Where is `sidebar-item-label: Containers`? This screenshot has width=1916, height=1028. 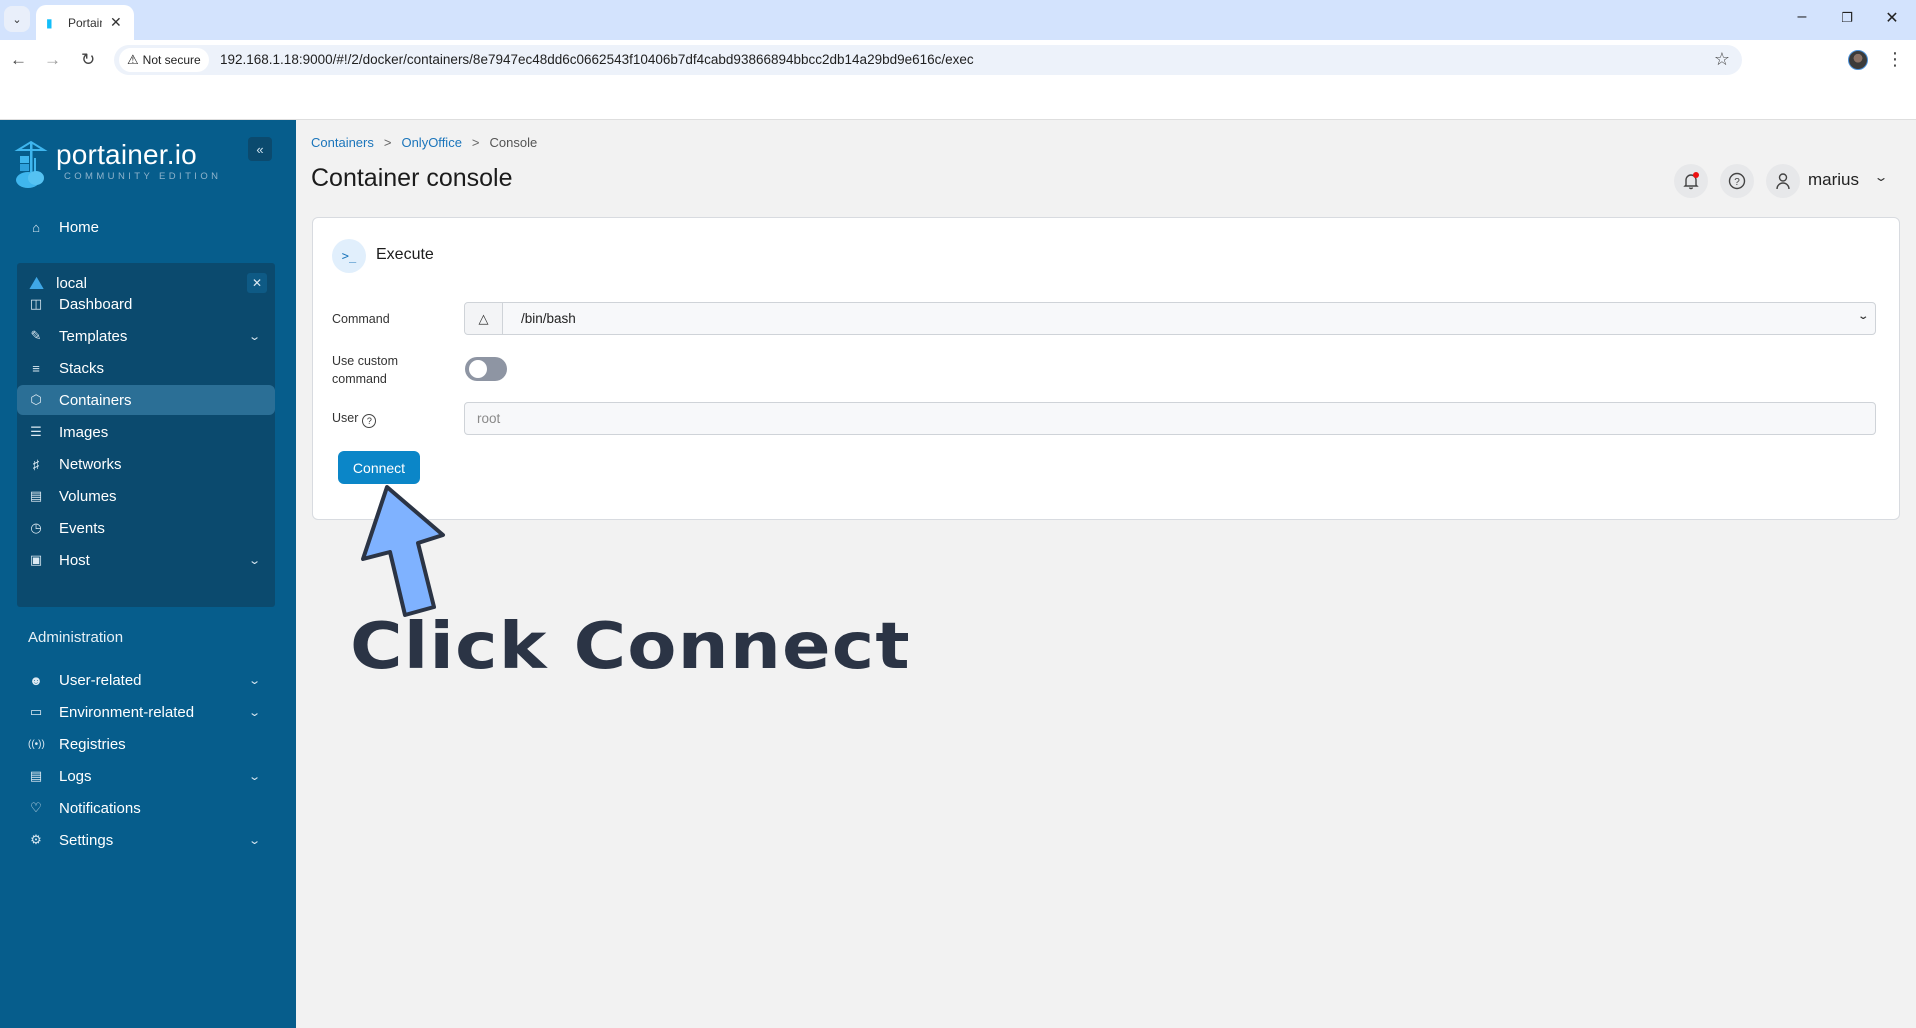 sidebar-item-label: Containers is located at coordinates (95, 400).